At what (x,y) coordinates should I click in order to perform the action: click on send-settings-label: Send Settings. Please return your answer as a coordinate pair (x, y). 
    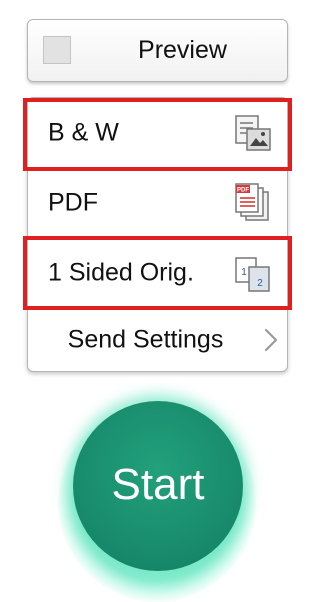
    Looking at the image, I should click on (145, 339).